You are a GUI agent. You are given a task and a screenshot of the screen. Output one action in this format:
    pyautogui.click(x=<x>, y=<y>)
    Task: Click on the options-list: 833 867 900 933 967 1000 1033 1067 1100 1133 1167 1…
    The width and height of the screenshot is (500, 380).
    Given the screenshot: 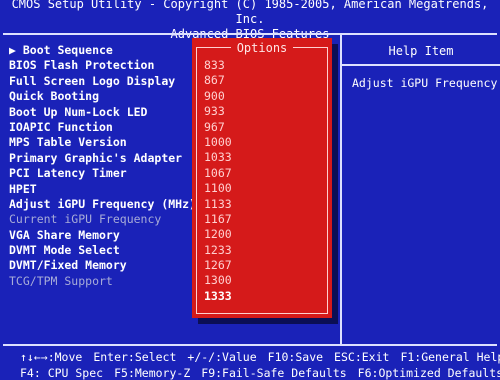 What is the action you would take?
    pyautogui.click(x=218, y=181)
    